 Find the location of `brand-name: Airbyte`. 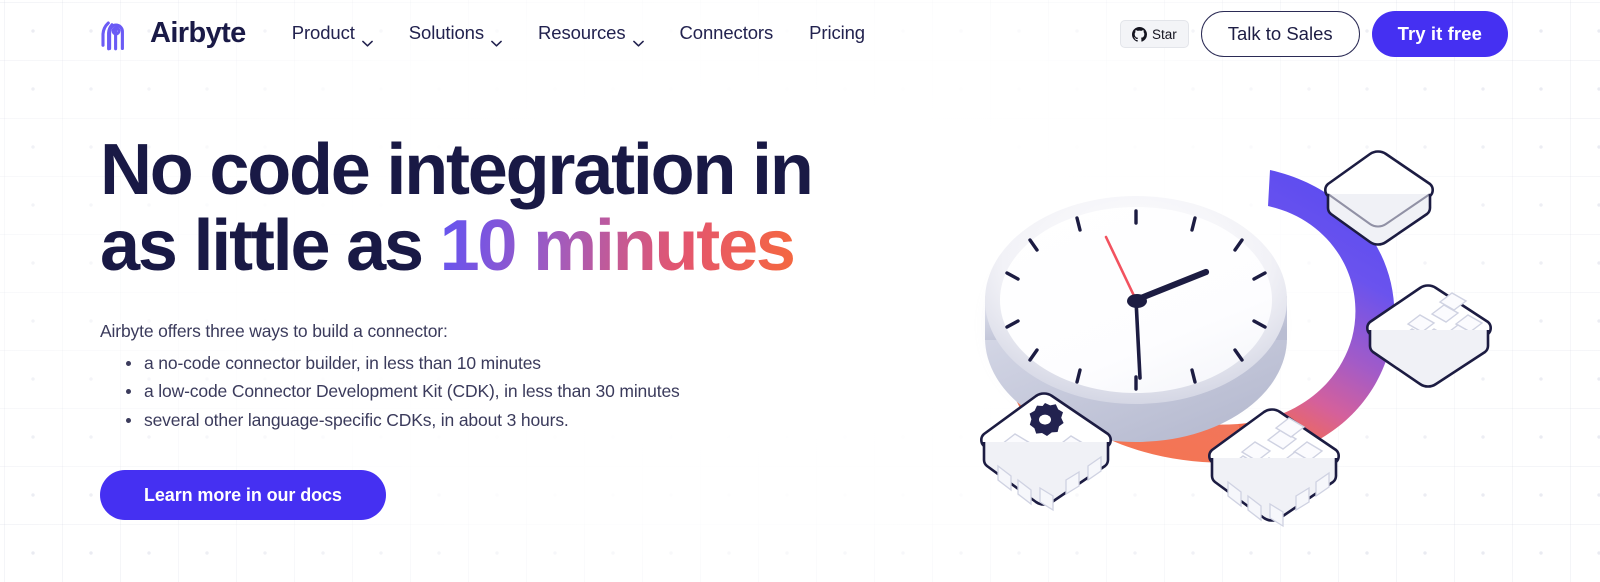

brand-name: Airbyte is located at coordinates (198, 32).